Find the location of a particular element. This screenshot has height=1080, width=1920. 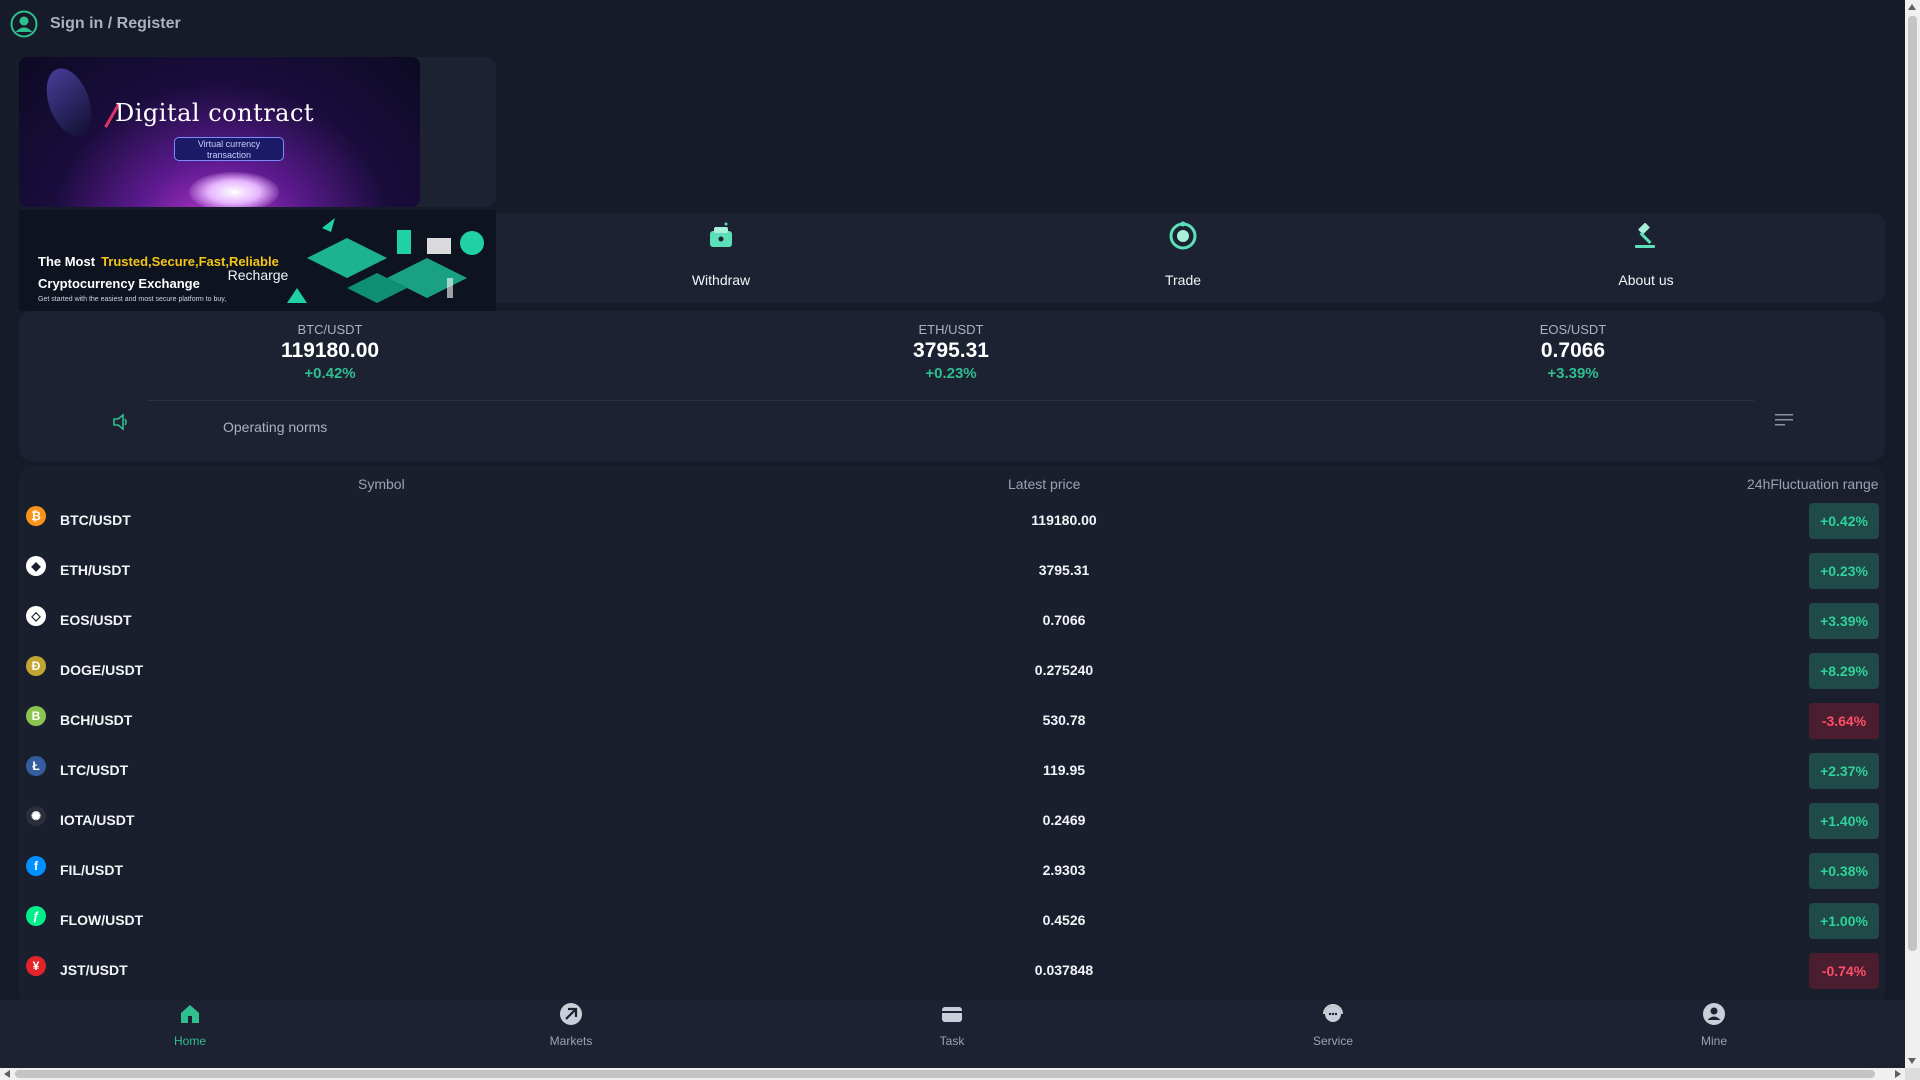

recharge-icon is located at coordinates (258, 236).